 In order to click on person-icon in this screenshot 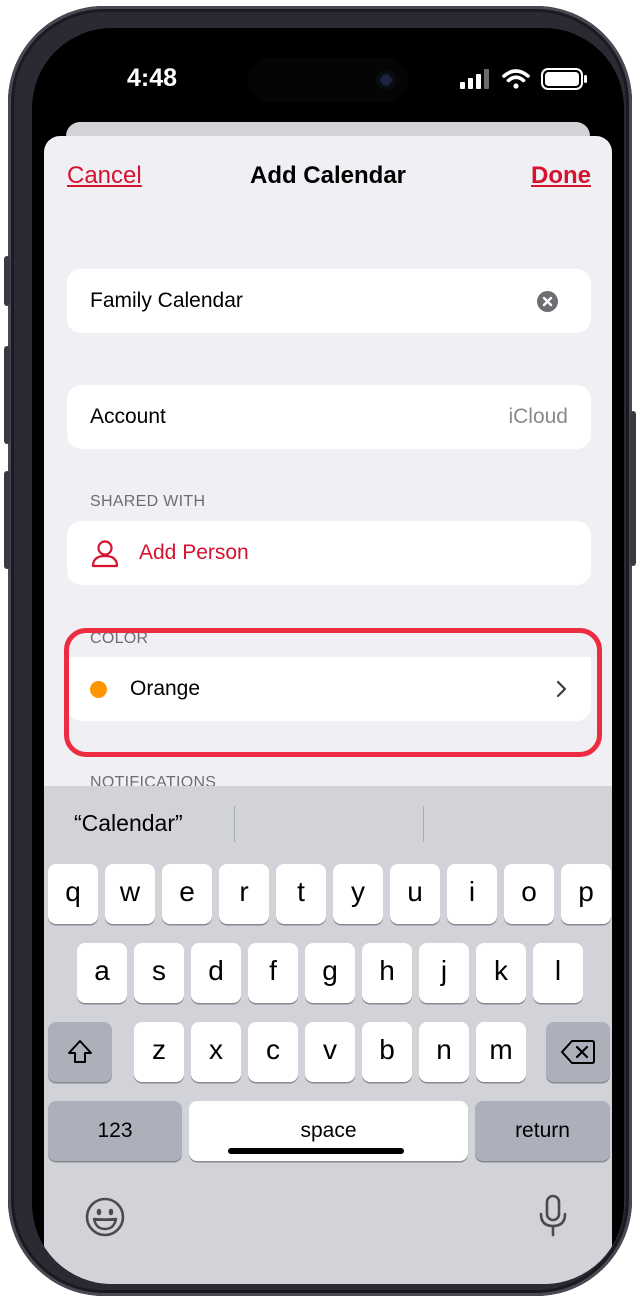, I will do `click(105, 554)`.